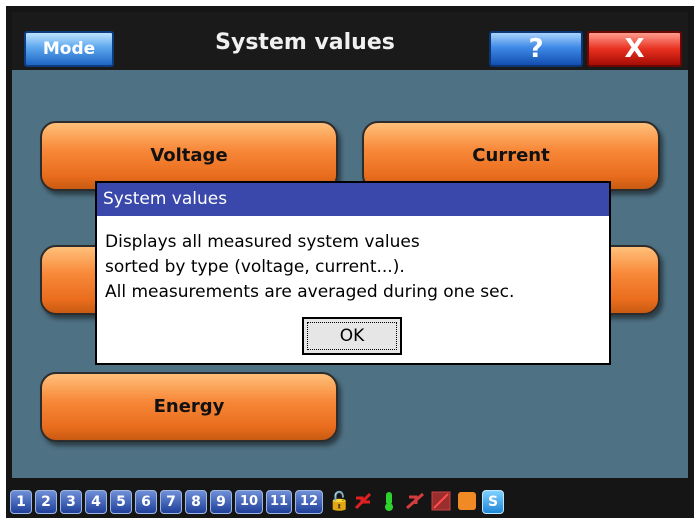 Image resolution: width=698 pixels, height=521 pixels. I want to click on thermometer-icon, so click(389, 502).